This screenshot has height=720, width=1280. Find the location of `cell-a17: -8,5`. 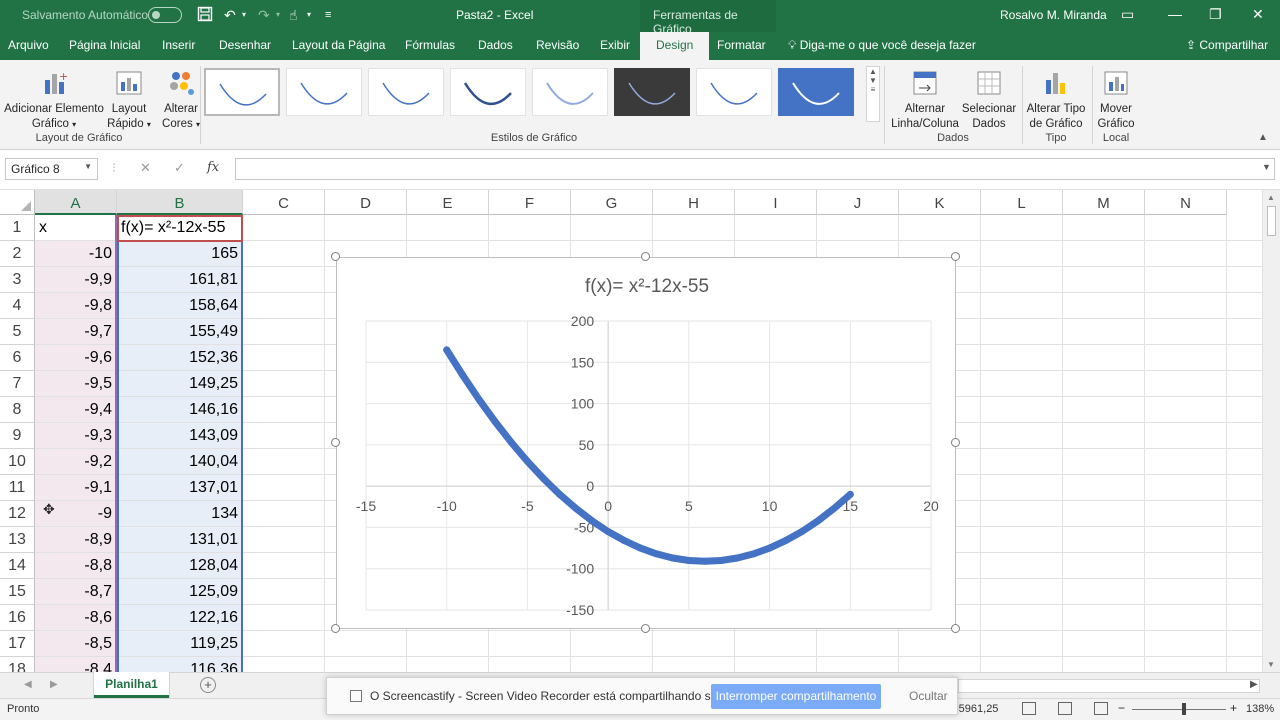

cell-a17: -8,5 is located at coordinates (76, 644).